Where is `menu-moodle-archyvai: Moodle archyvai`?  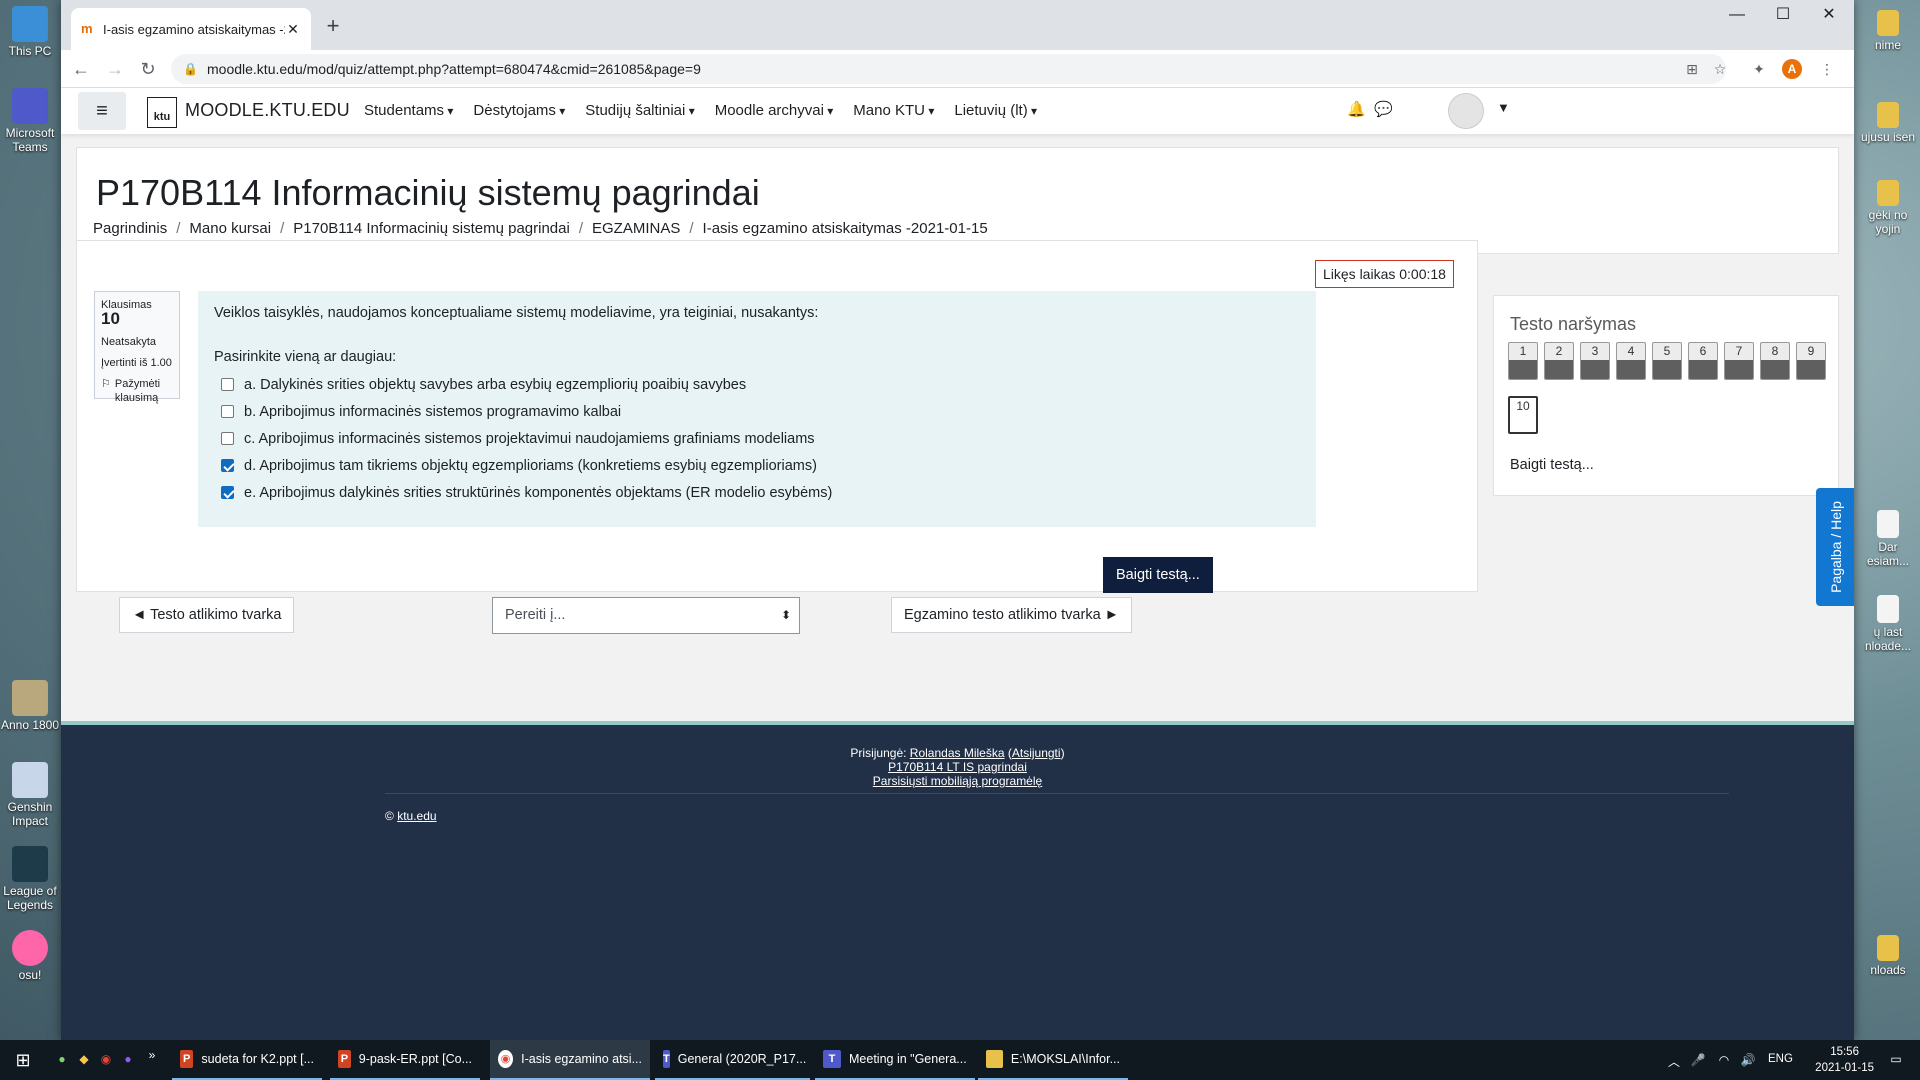 menu-moodle-archyvai: Moodle archyvai is located at coordinates (774, 110).